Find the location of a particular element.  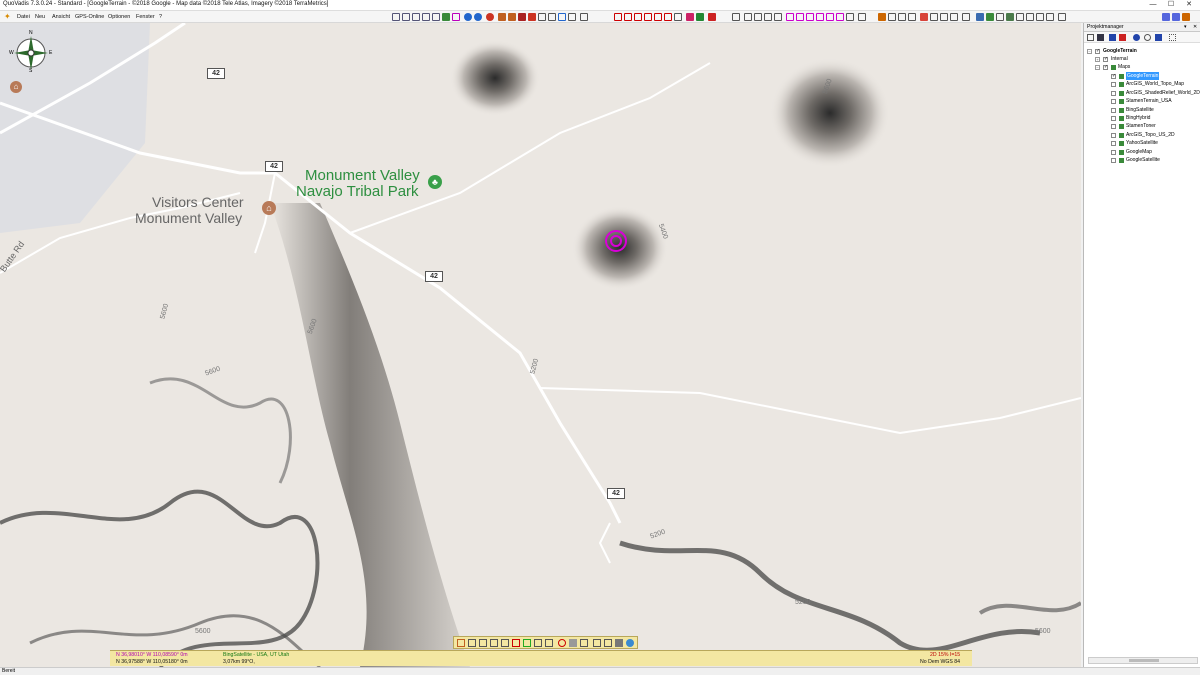

cross4-icon is located at coordinates (778, 17).